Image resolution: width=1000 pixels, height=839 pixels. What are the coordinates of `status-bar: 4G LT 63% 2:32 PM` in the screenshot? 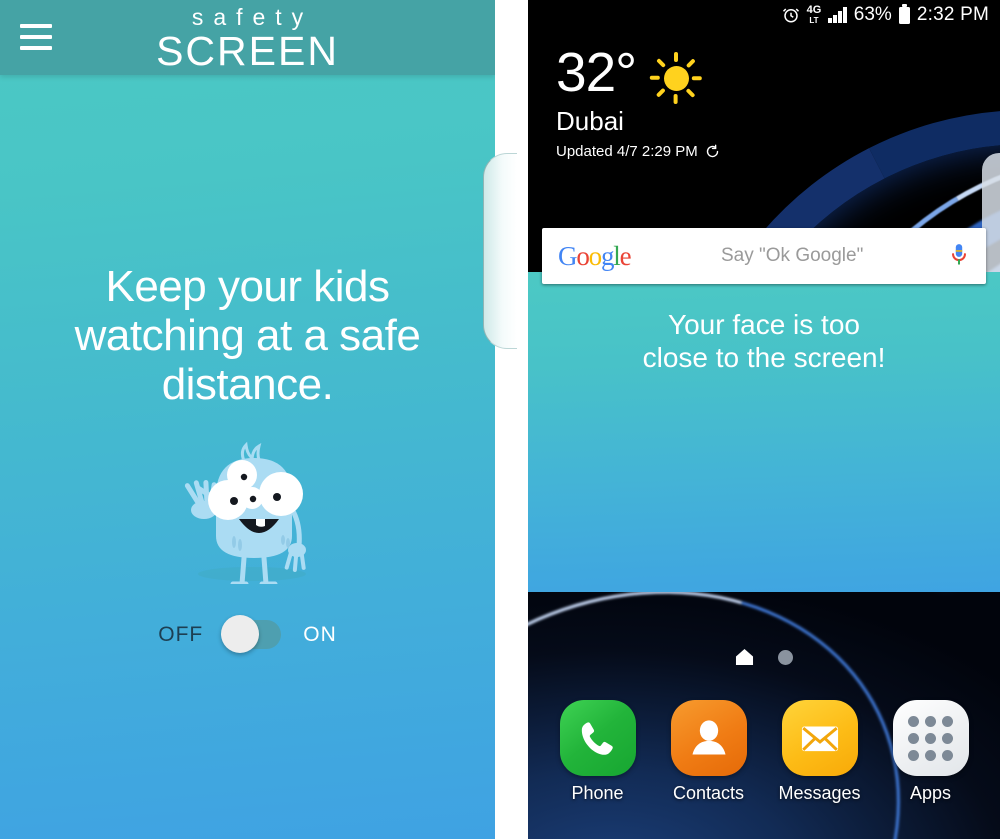 It's located at (764, 15).